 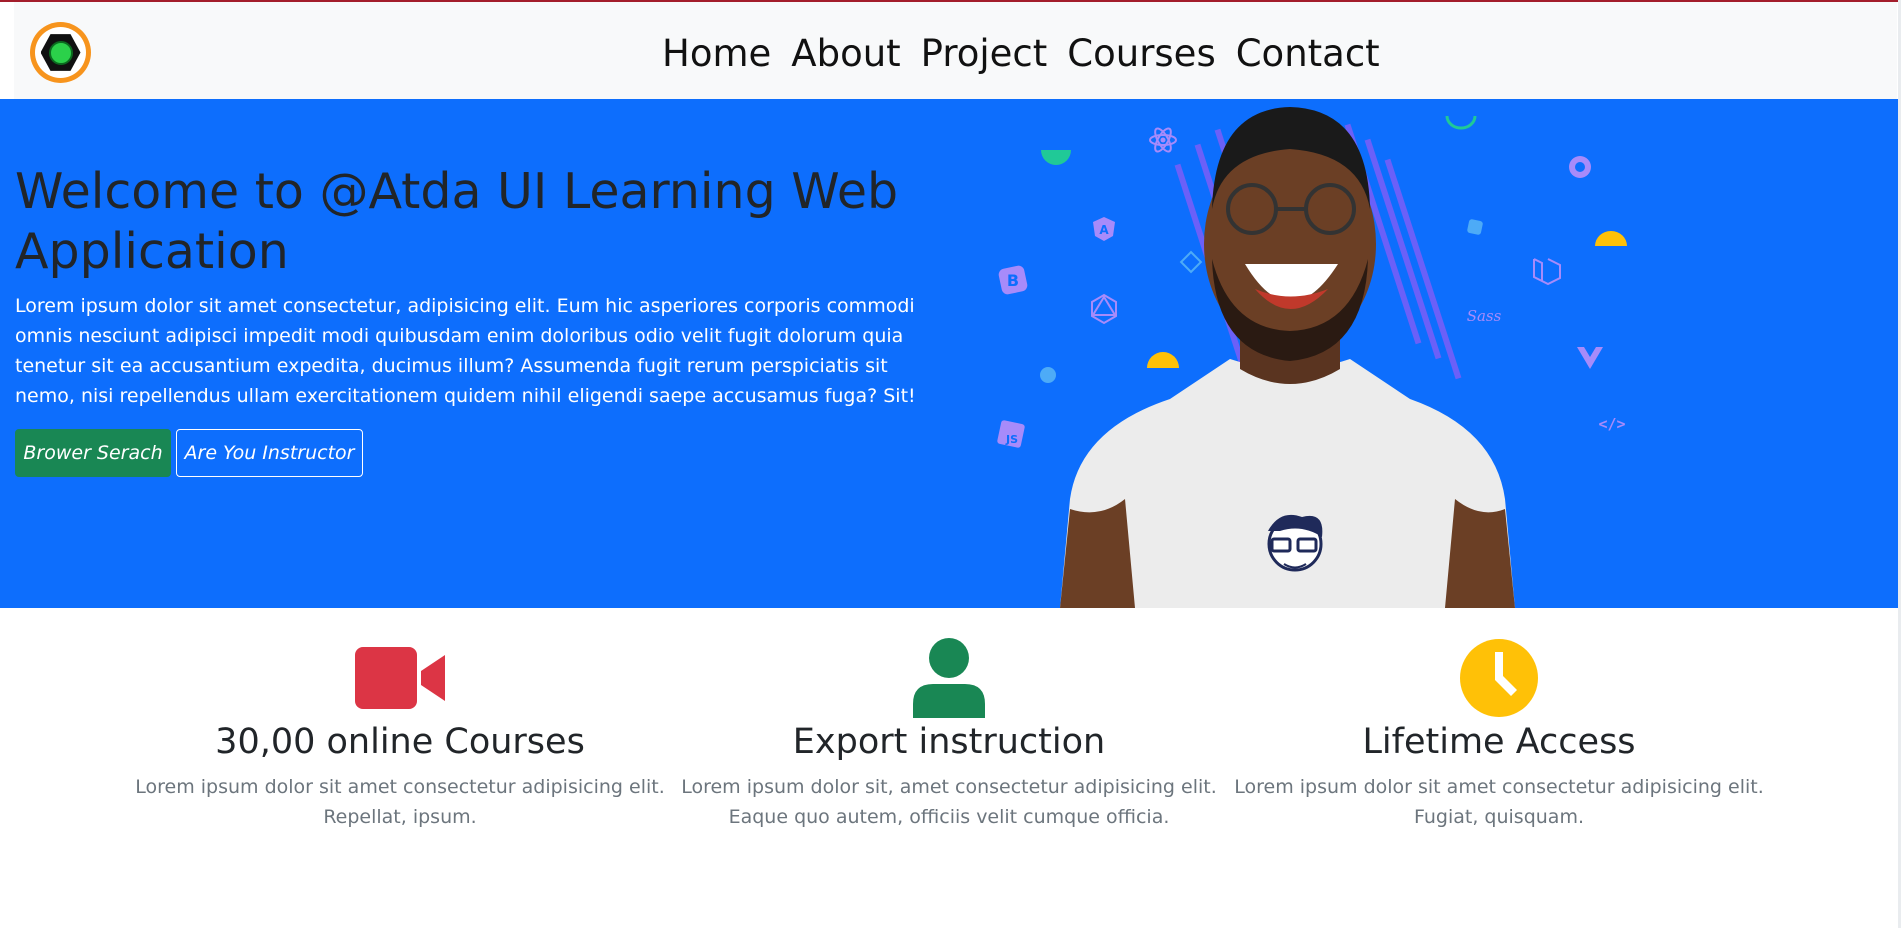 I want to click on nav-links: Home About Project Courses Contact, so click(x=1021, y=54).